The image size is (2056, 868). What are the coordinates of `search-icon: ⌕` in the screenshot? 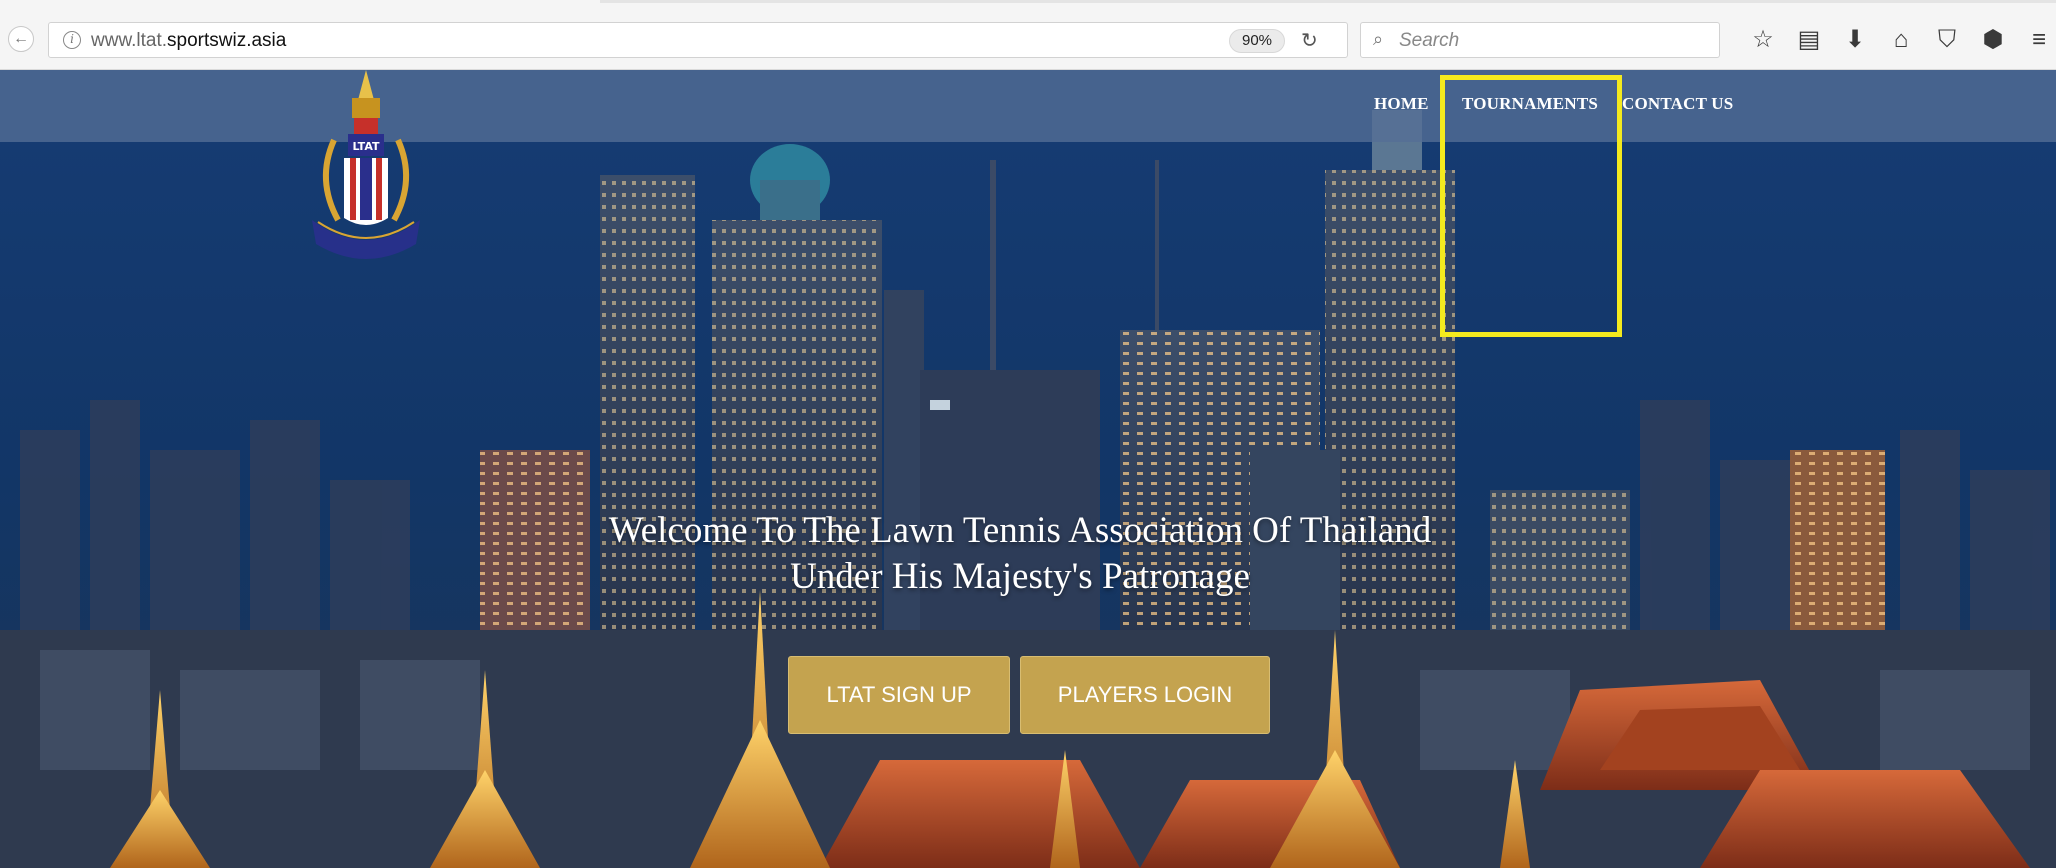 It's located at (1378, 39).